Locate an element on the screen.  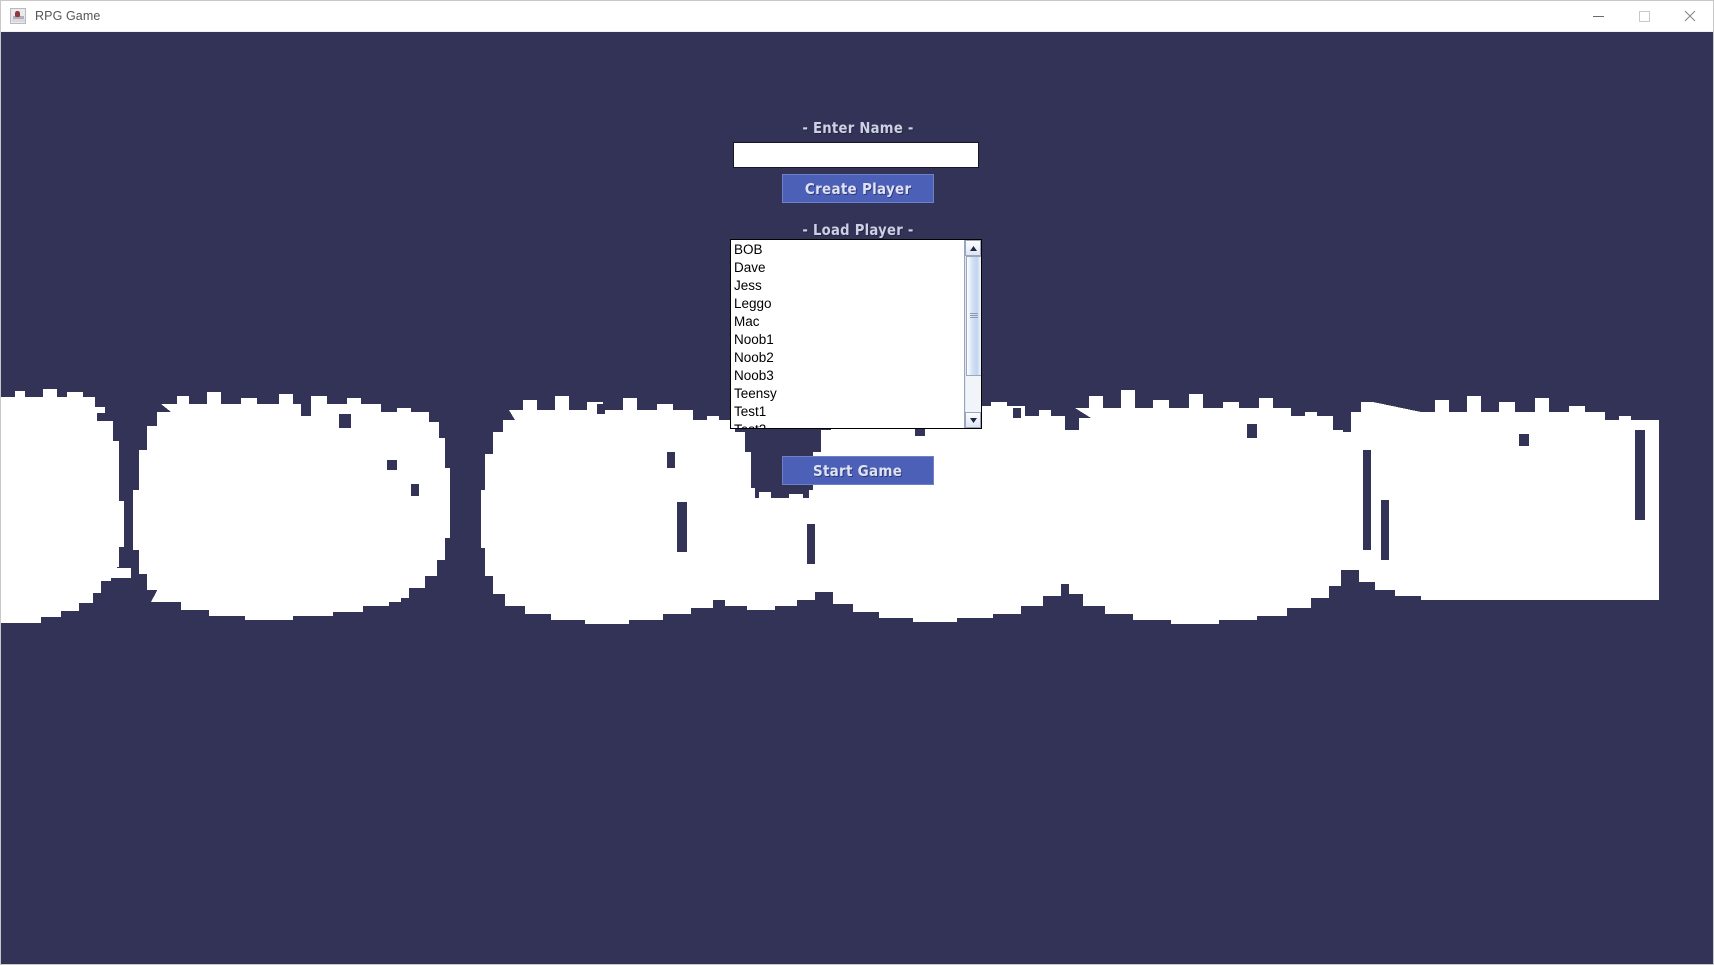
scrollbar-track is located at coordinates (973, 334).